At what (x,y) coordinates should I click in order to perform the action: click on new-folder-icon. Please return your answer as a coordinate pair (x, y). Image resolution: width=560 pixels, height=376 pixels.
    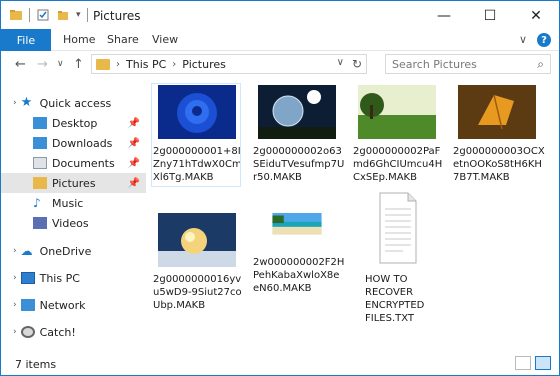
    Looking at the image, I should click on (63, 15).